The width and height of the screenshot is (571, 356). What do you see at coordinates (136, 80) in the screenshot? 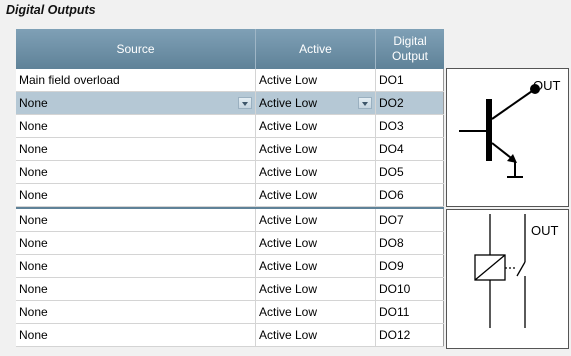
I see `source-select: Main field overload` at bounding box center [136, 80].